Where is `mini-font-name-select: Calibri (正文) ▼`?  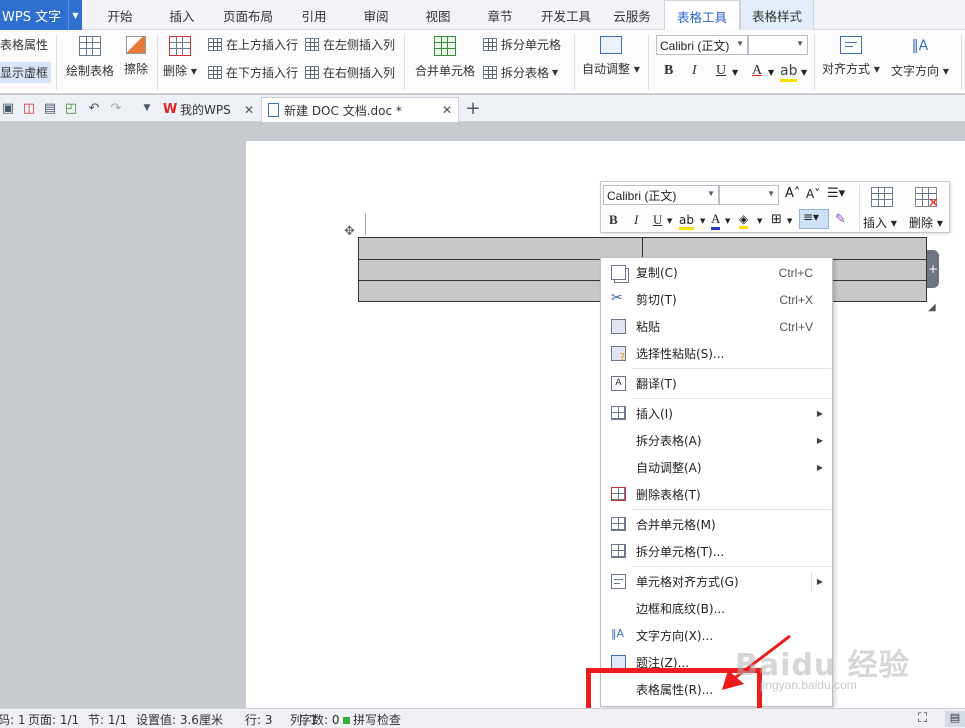
mini-font-name-select: Calibri (正文) ▼ is located at coordinates (661, 195).